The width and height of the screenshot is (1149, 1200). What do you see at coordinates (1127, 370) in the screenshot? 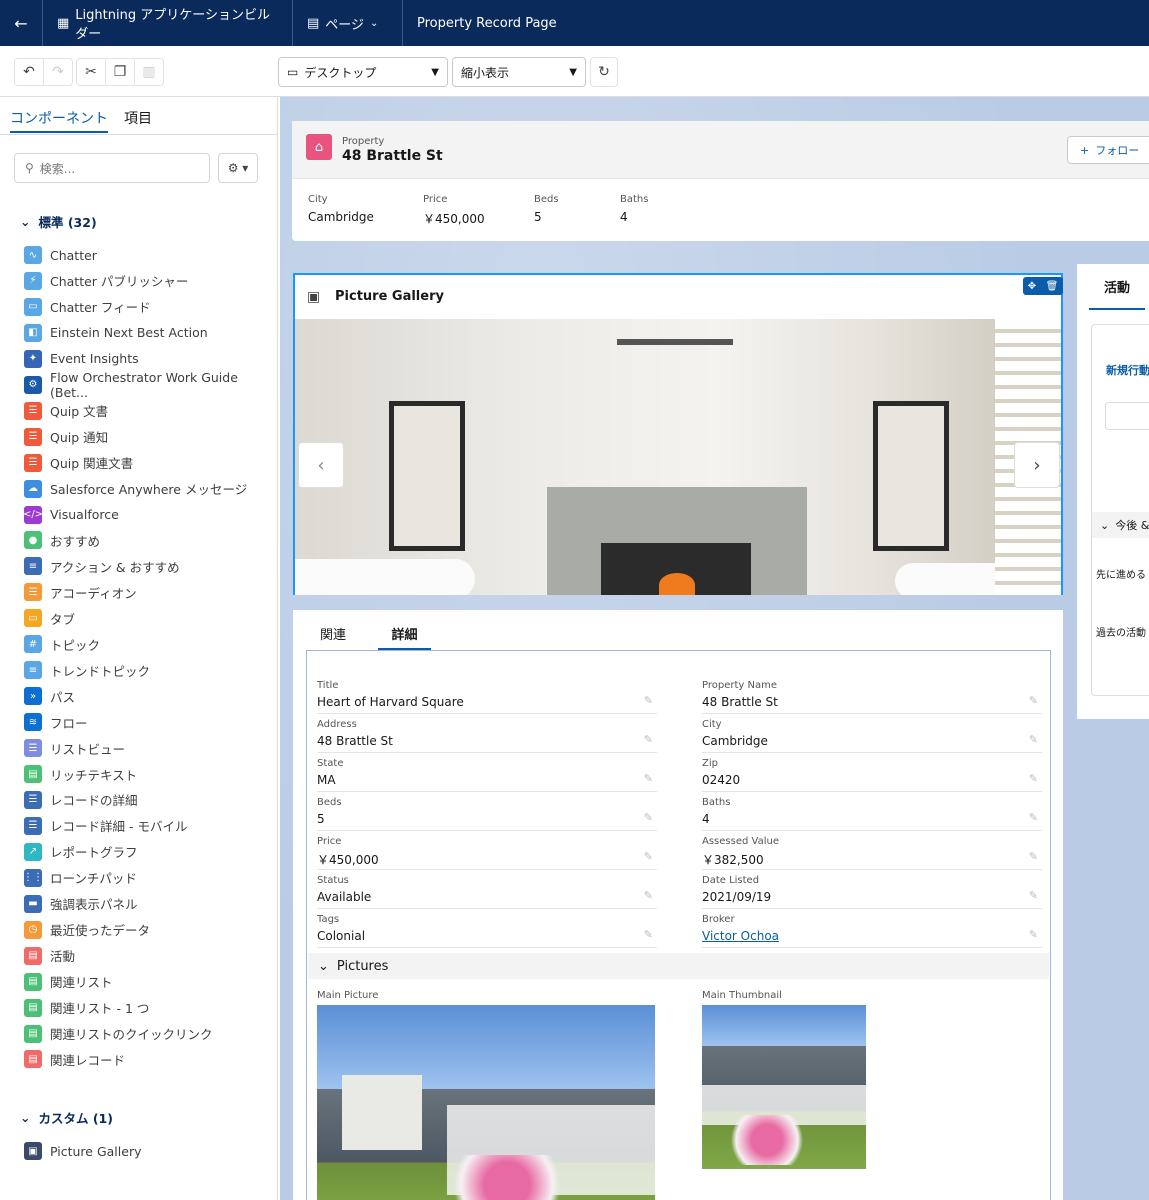
I see `new-action-link: 新規行動` at bounding box center [1127, 370].